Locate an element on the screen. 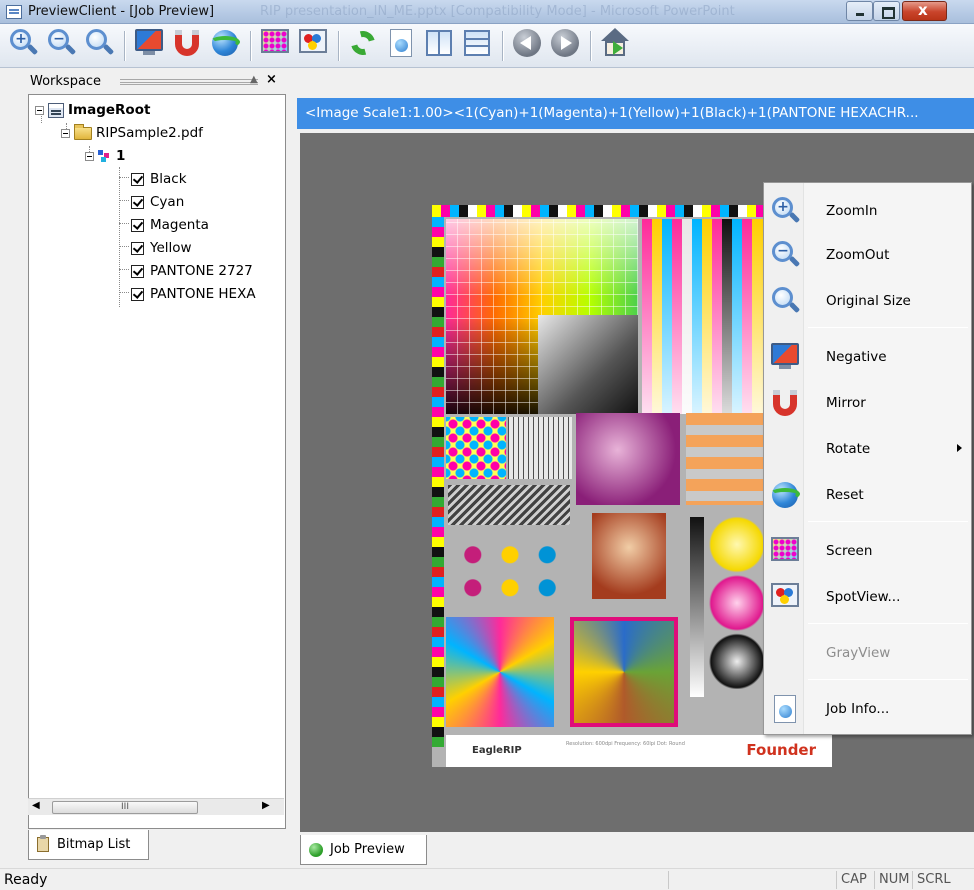  menu-item-mirror: Mirror is located at coordinates (867, 403).